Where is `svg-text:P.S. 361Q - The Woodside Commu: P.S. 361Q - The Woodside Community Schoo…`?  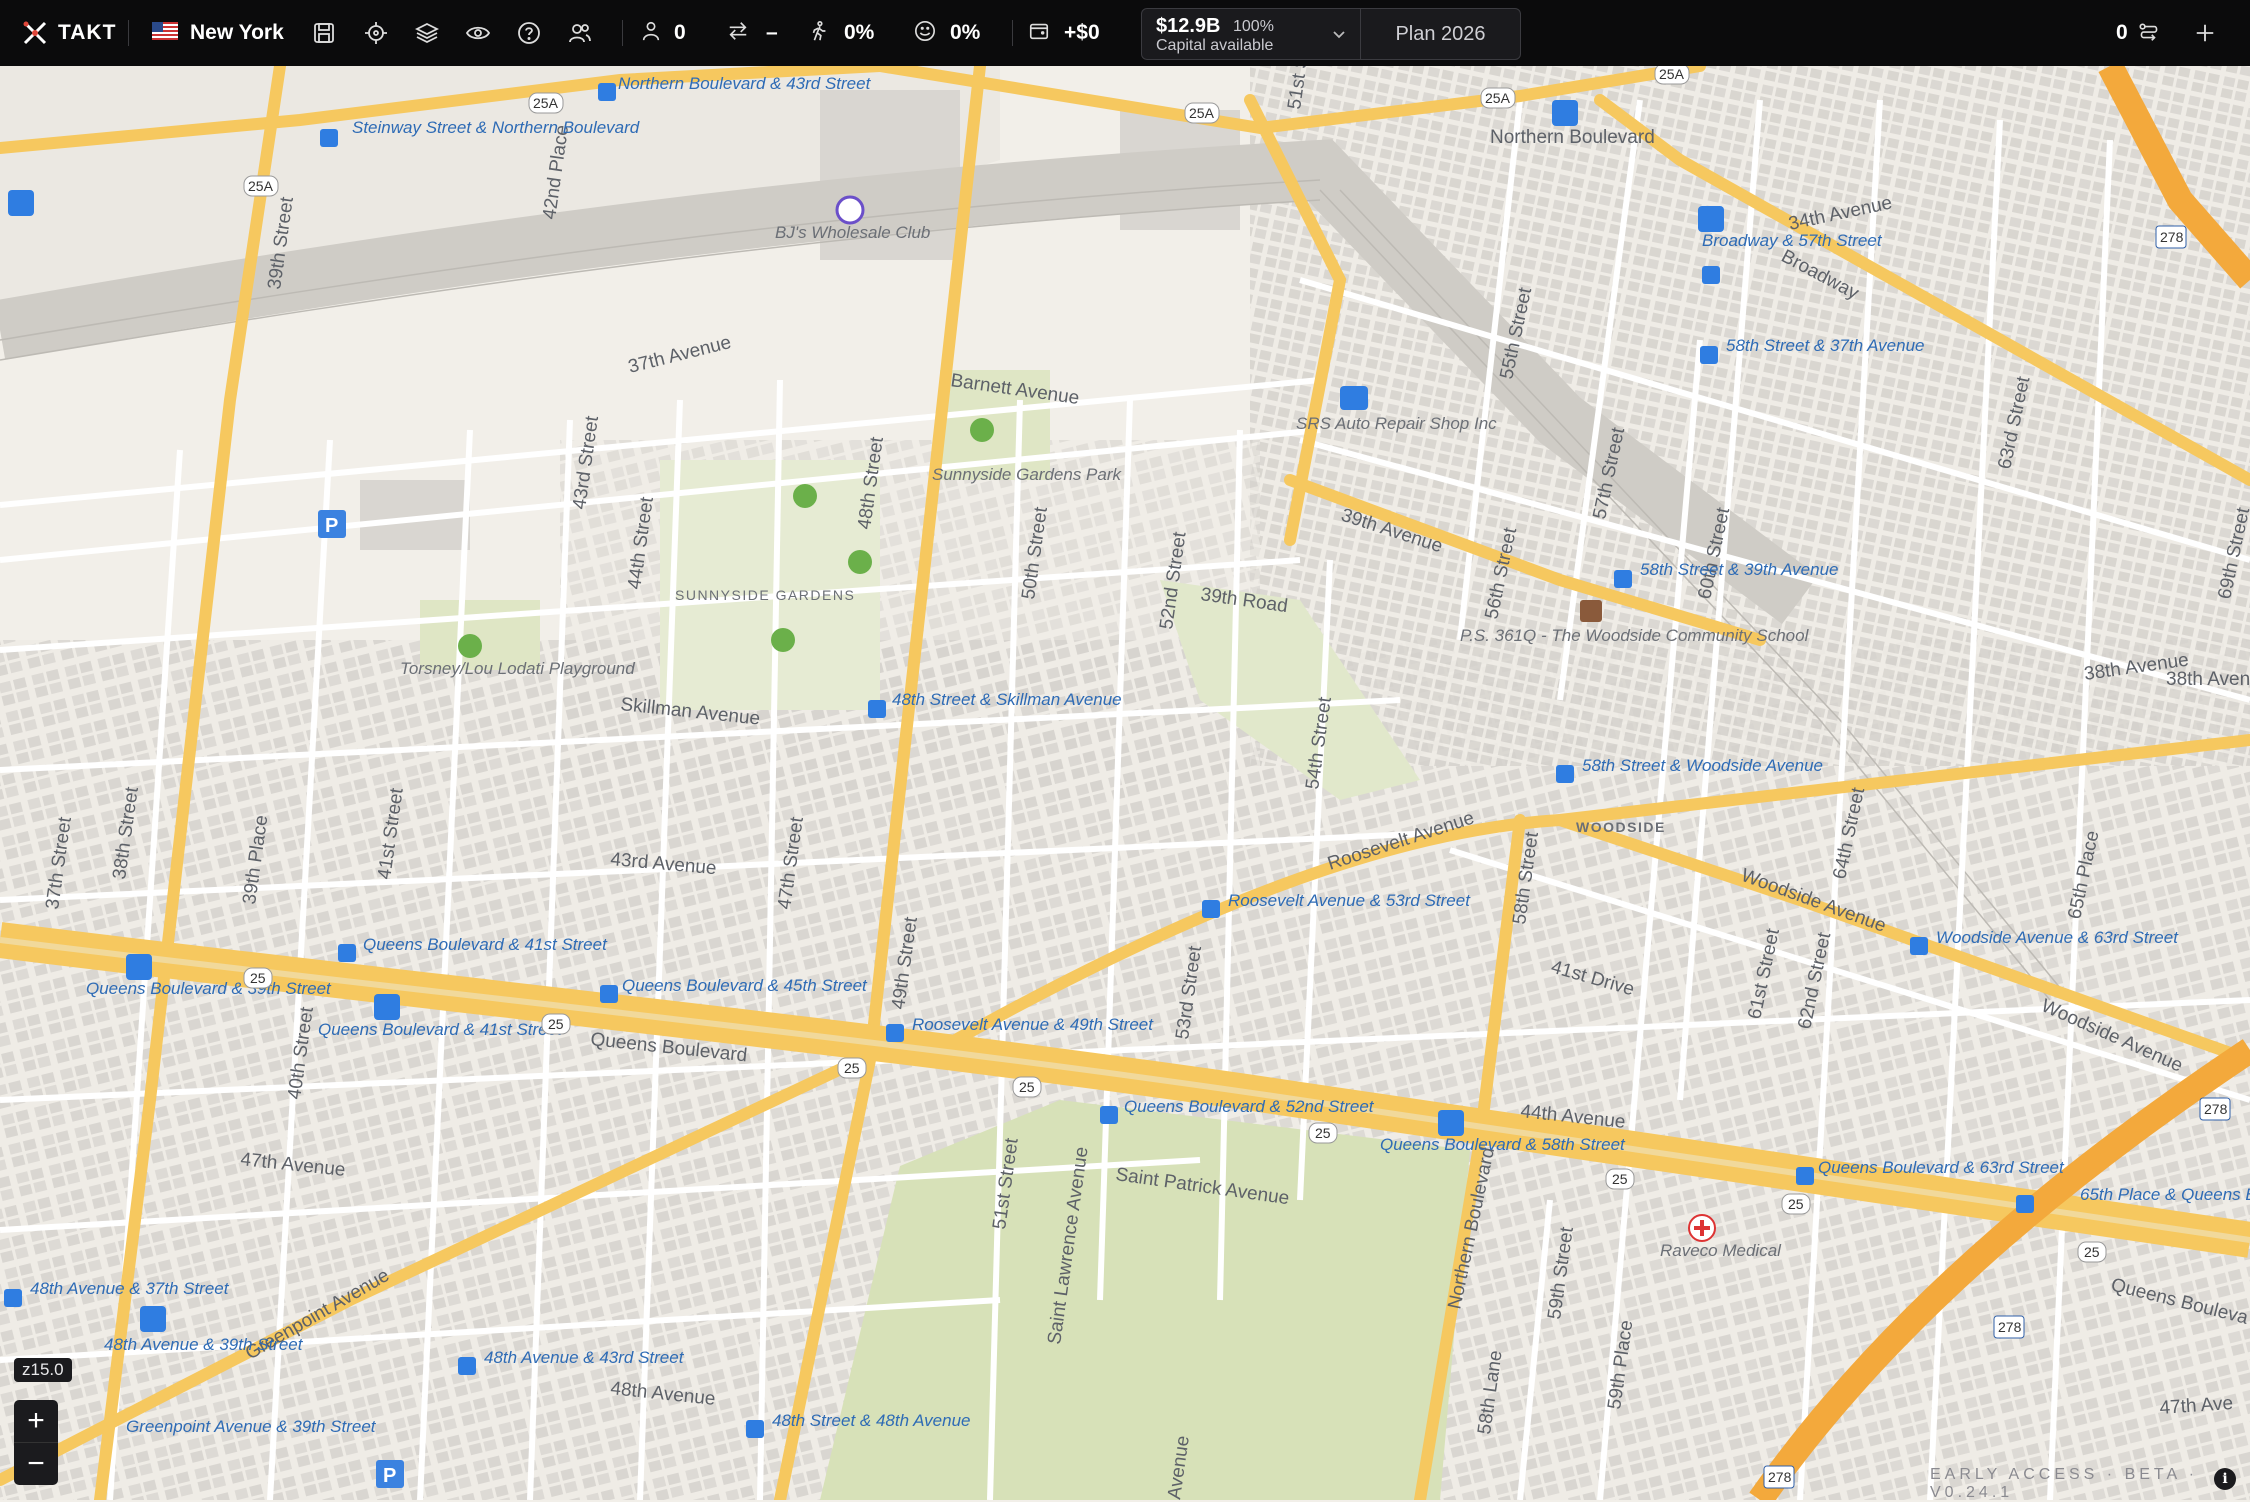
svg-text:P.S. 361Q - The Woodside Commu: P.S. 361Q - The Woodside Community Schoo… is located at coordinates (1635, 635).